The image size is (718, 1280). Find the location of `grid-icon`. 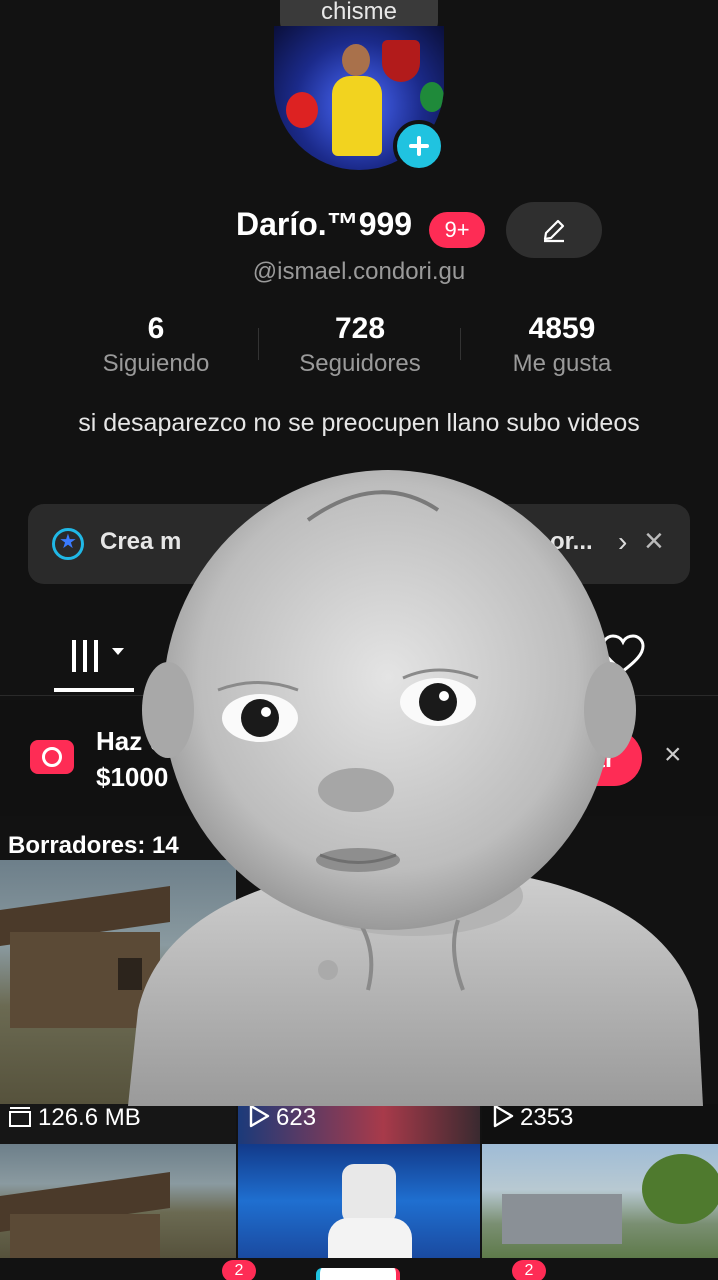

grid-icon is located at coordinates (87, 656).